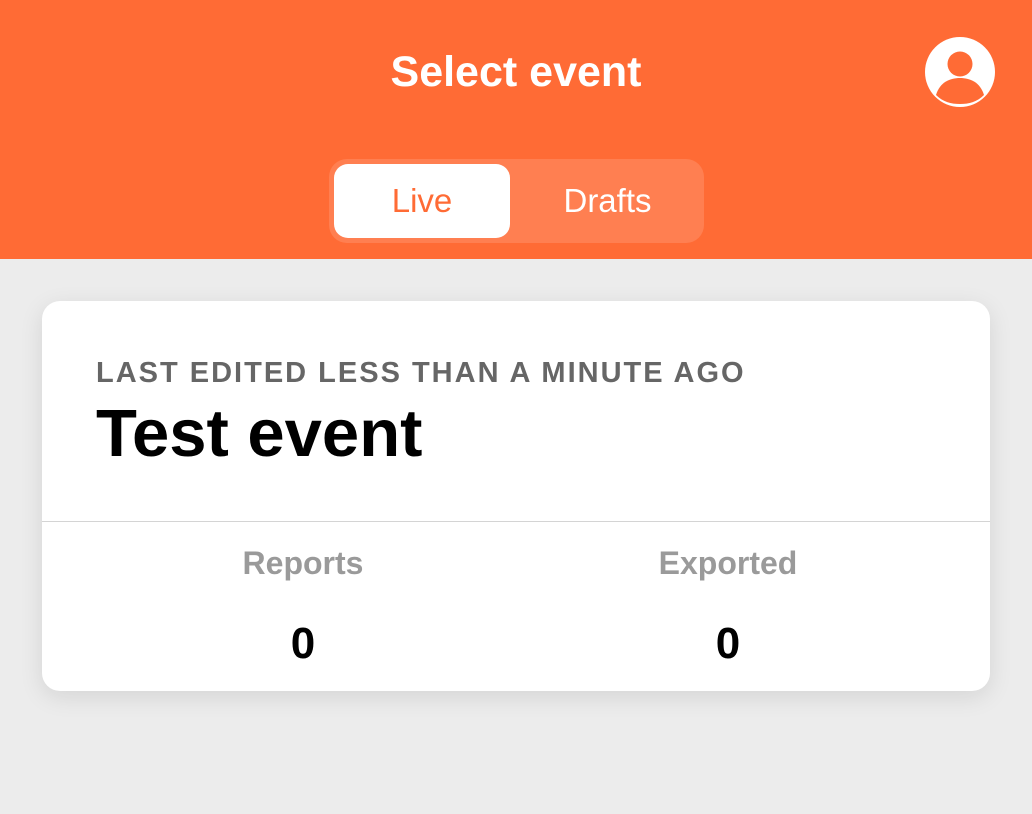  I want to click on last-edited-label: LAST EDITED LESS THAN A MINUTE AGO, so click(421, 373).